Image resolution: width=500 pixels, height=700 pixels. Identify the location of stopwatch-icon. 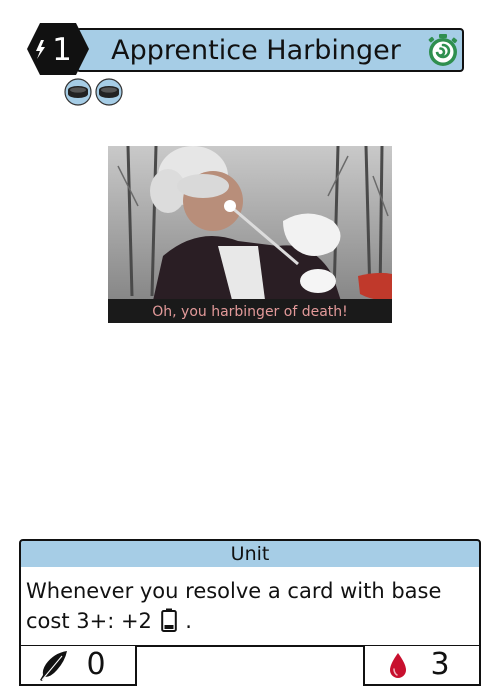
(443, 50).